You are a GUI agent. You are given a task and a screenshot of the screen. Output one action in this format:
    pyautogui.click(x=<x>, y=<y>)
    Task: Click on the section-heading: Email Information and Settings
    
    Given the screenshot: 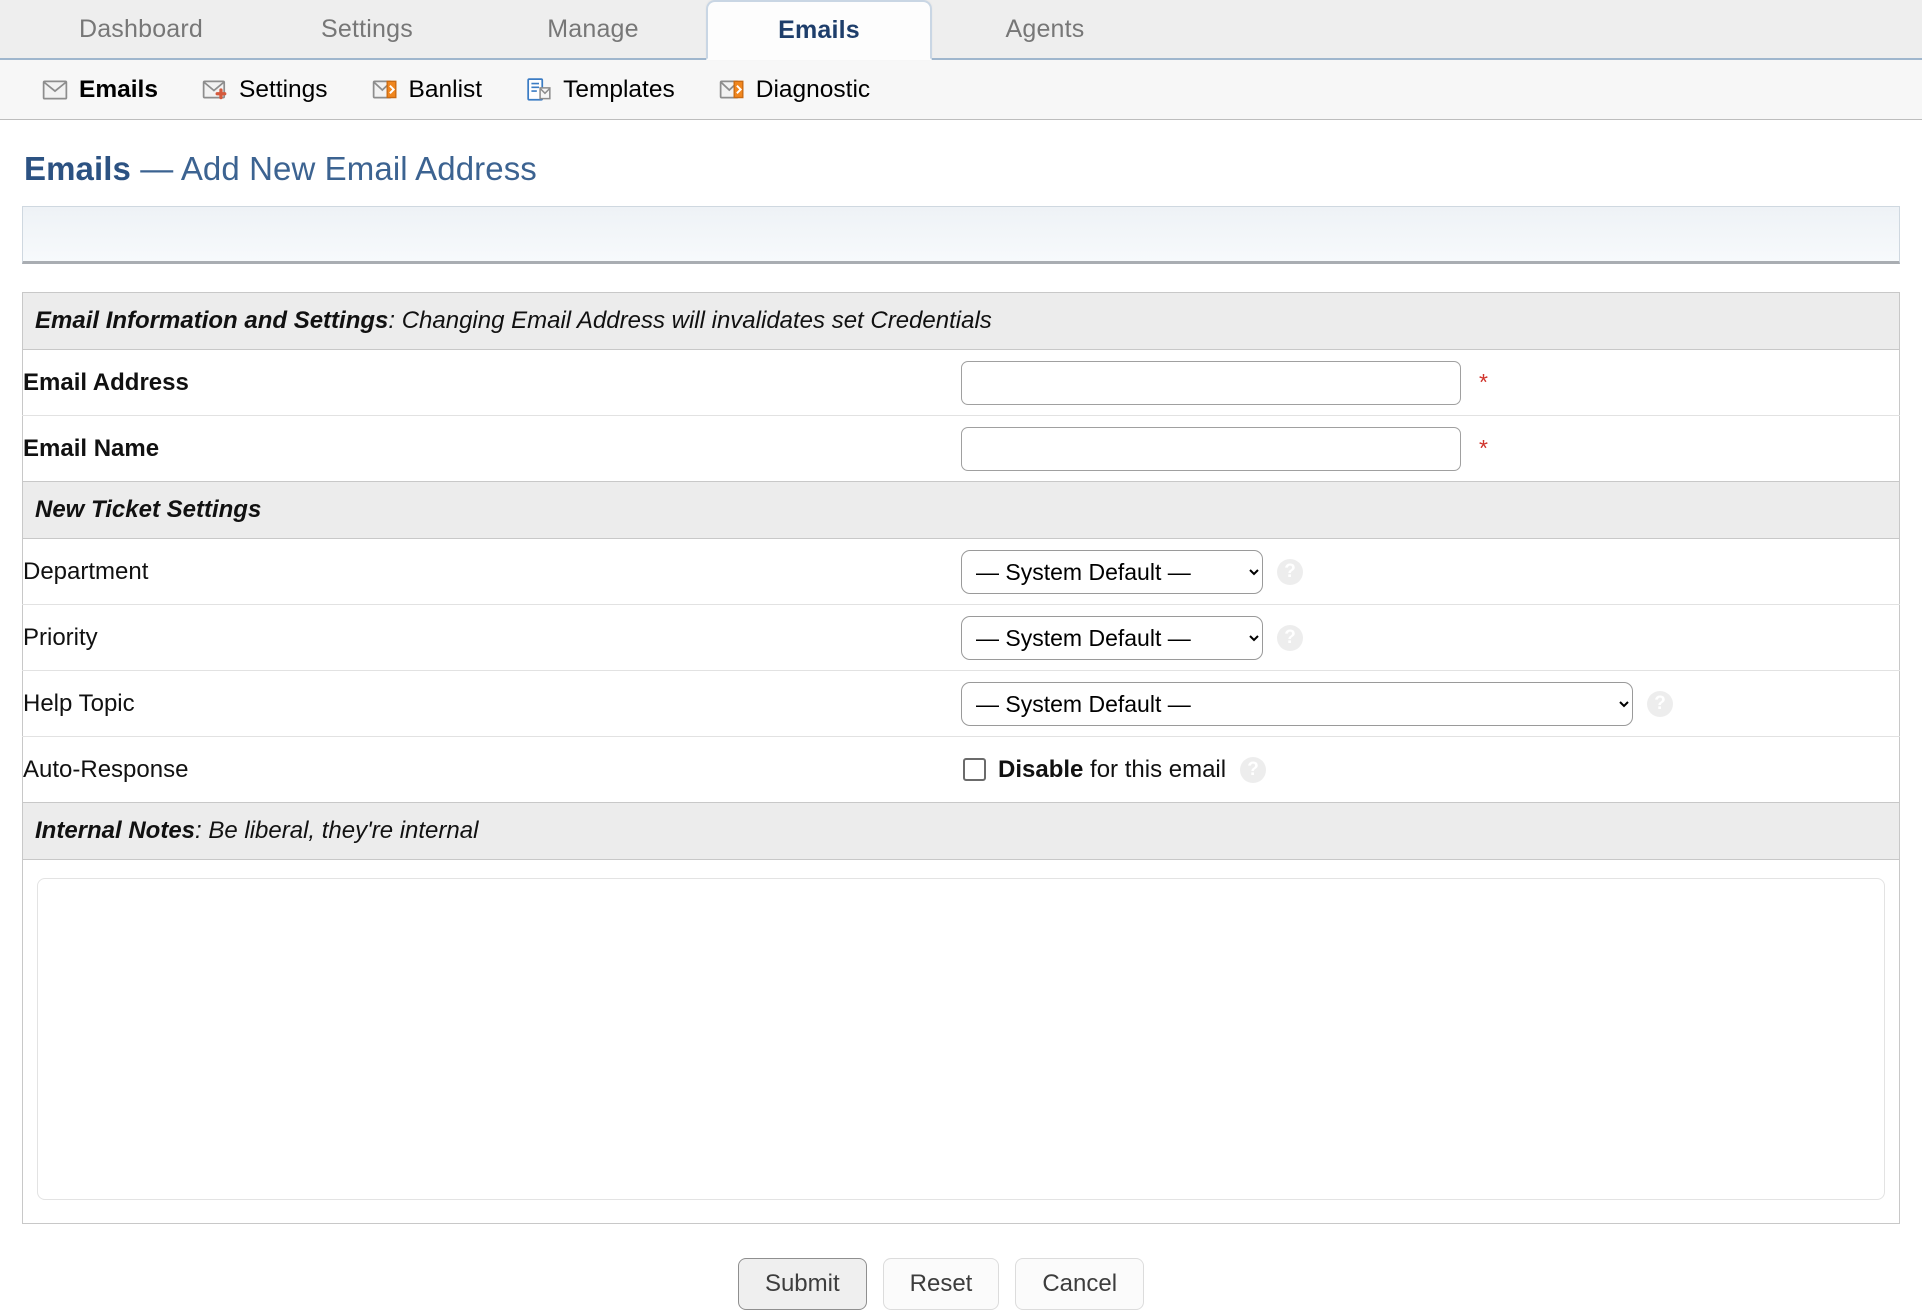 What is the action you would take?
    pyautogui.click(x=212, y=320)
    